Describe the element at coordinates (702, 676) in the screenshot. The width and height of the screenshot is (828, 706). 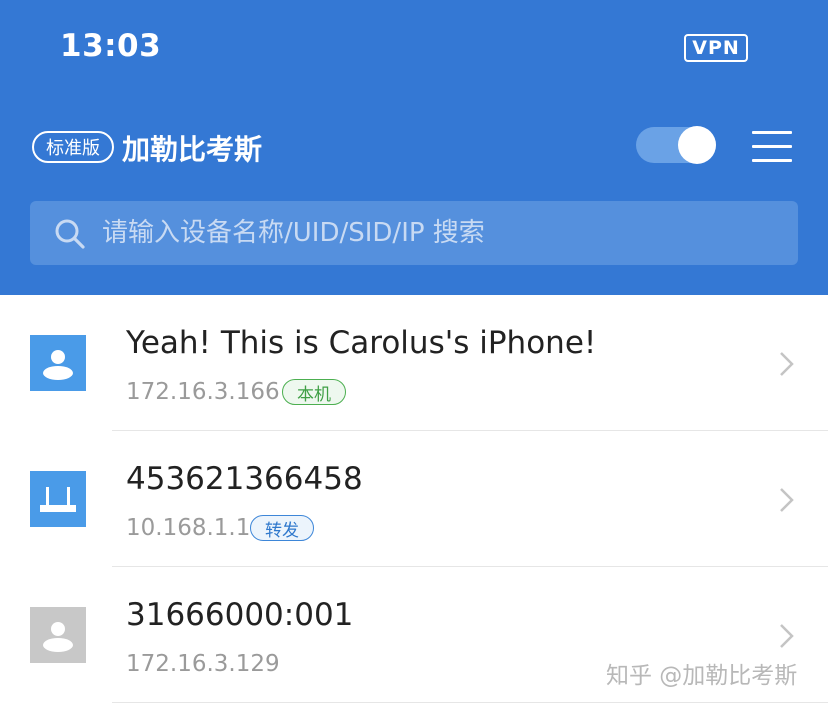
I see `watermark: 知乎 @加勒比考斯` at that location.